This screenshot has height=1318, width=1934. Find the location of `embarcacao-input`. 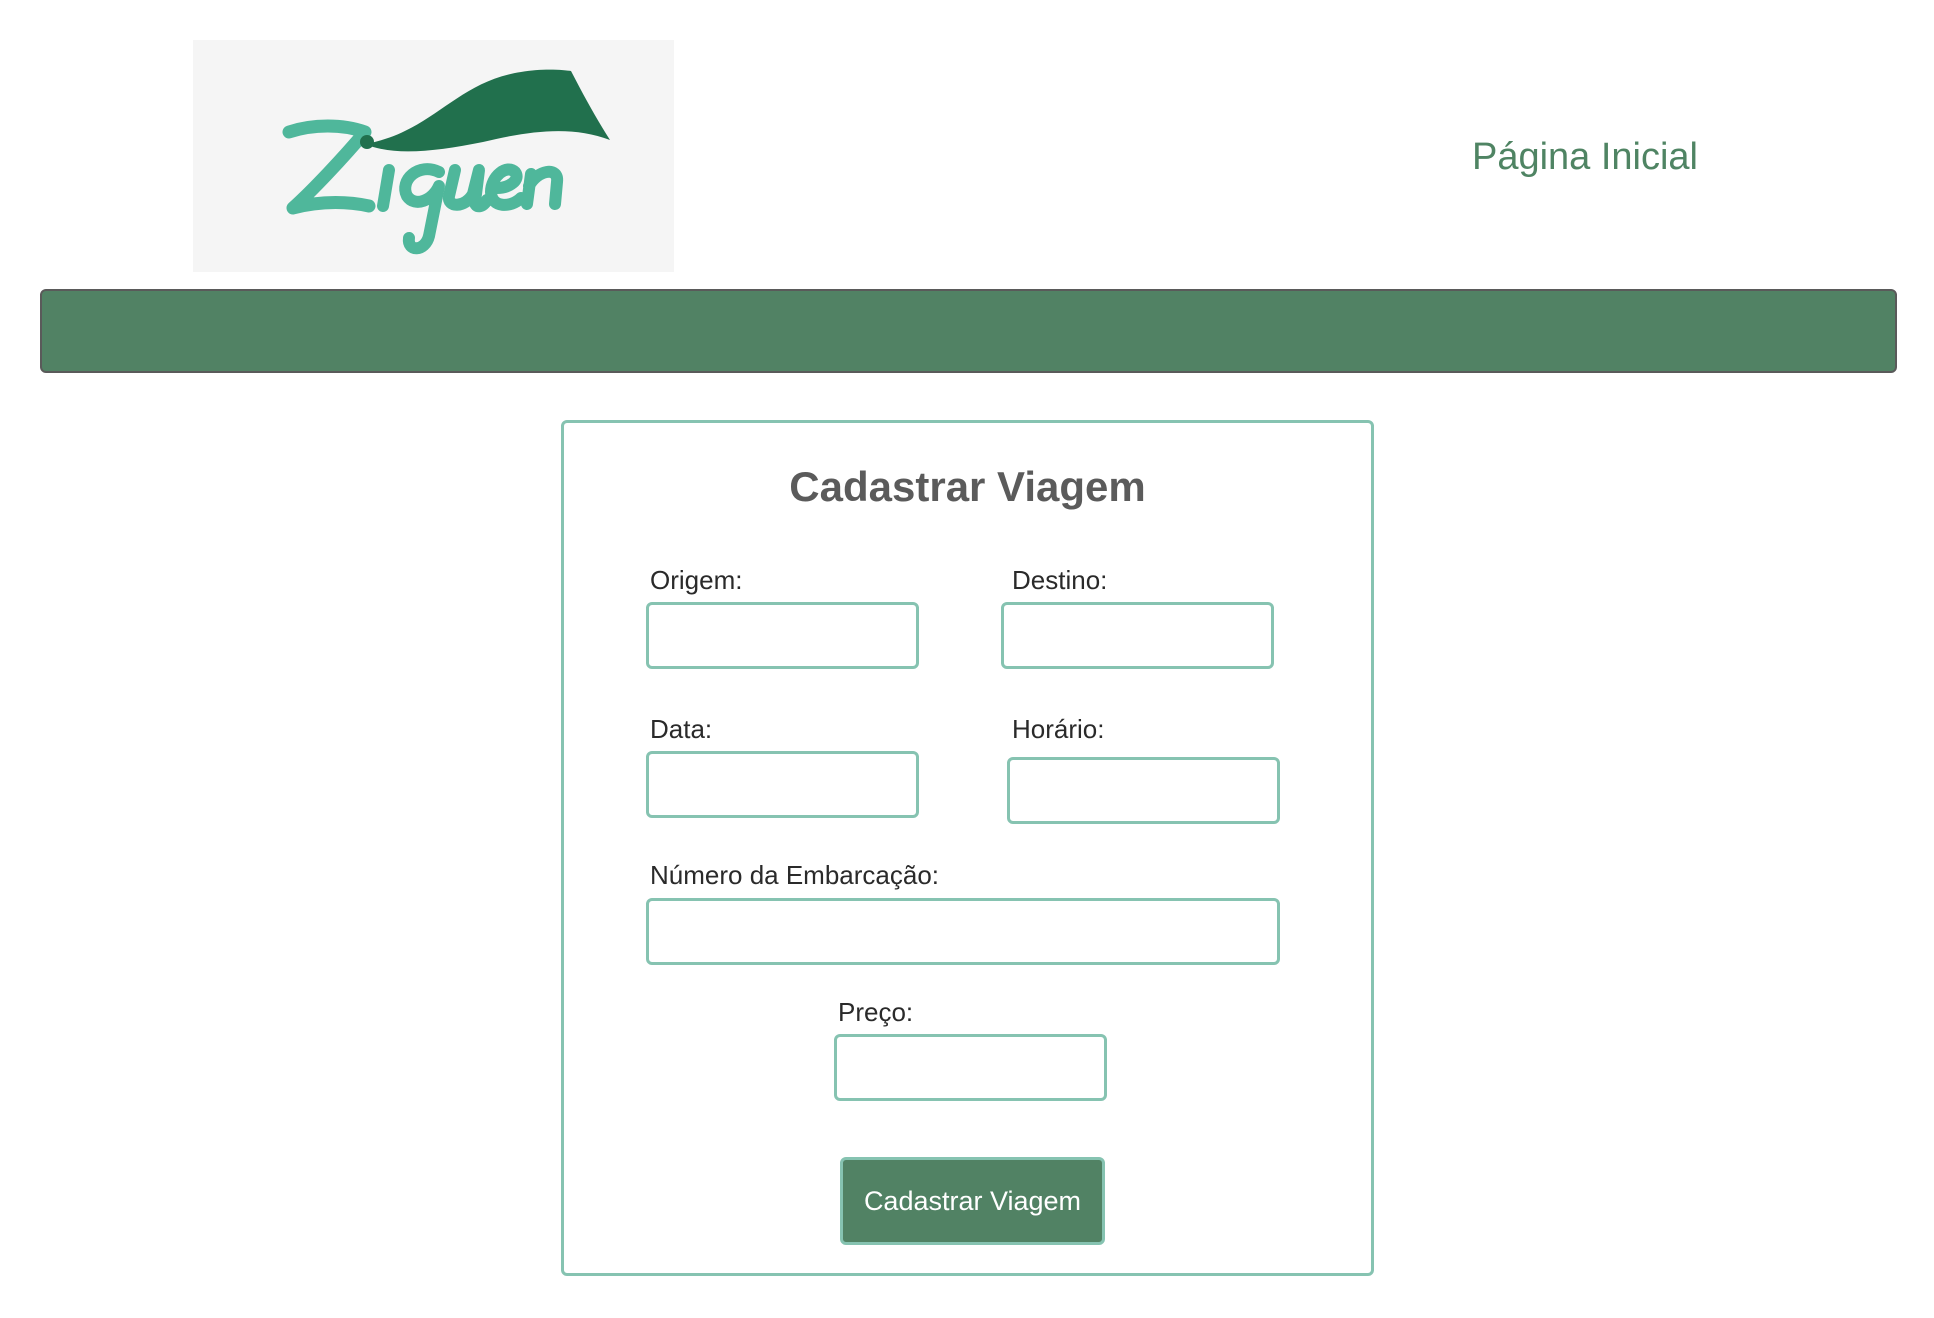

embarcacao-input is located at coordinates (963, 931).